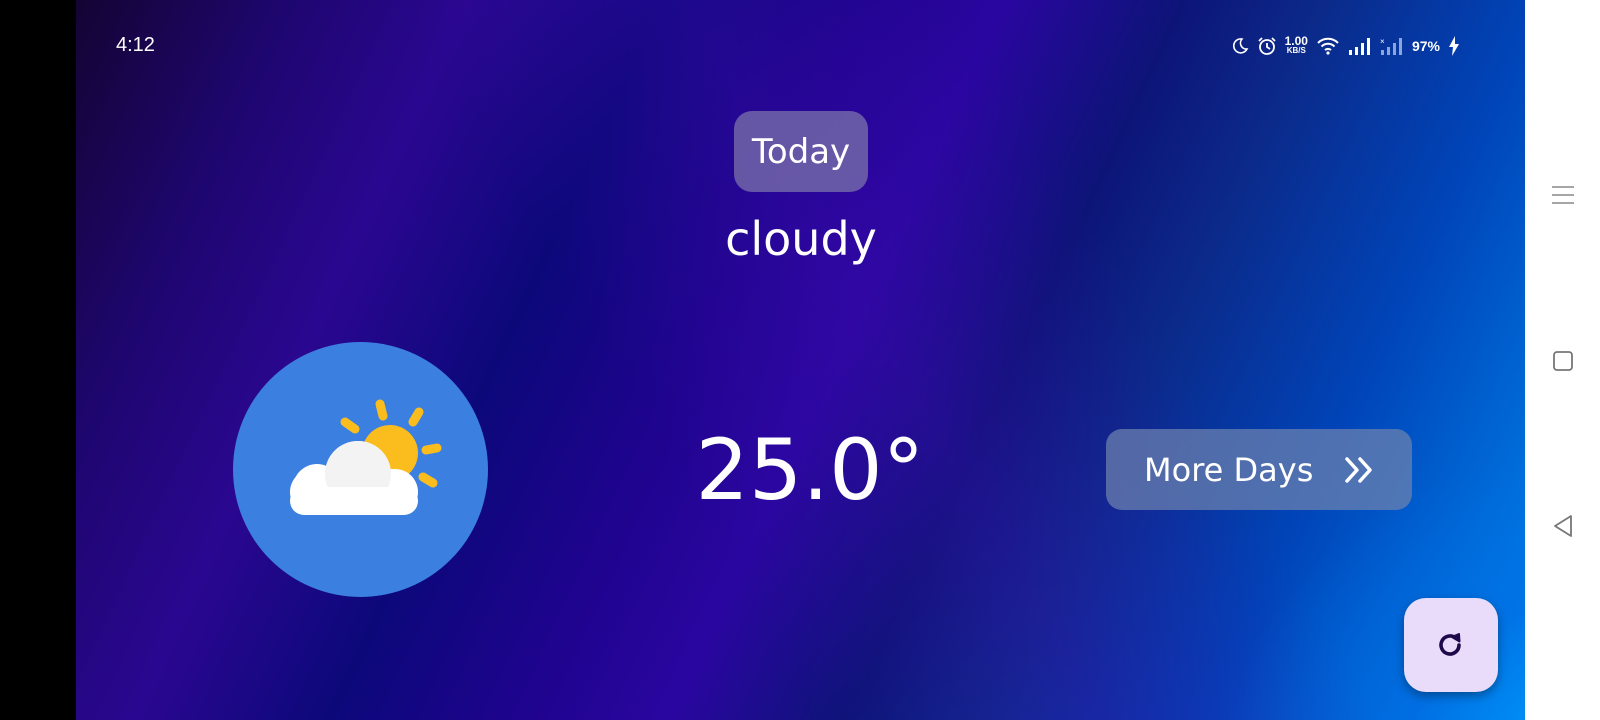  I want to click on menu-icon, so click(1562, 195).